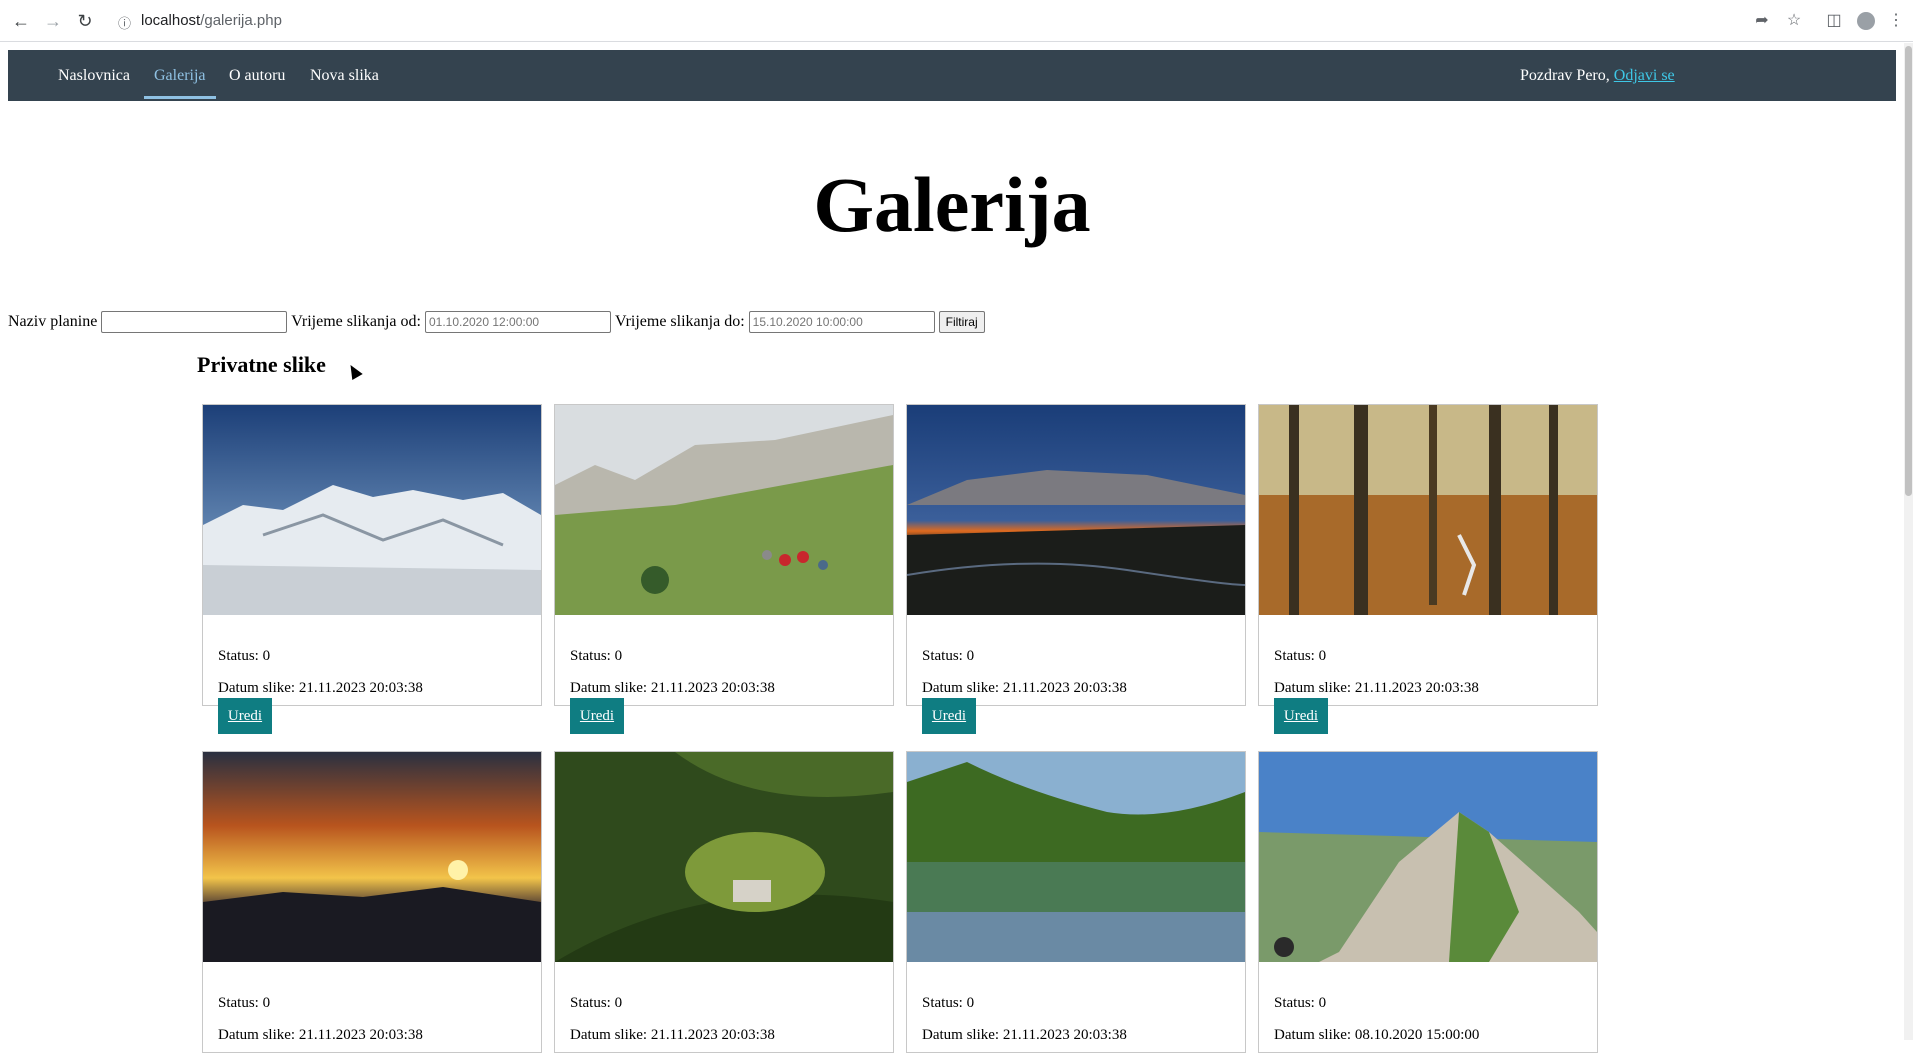 Image resolution: width=1913 pixels, height=1053 pixels. I want to click on nav-link-nova-slika: Nova slika, so click(344, 76).